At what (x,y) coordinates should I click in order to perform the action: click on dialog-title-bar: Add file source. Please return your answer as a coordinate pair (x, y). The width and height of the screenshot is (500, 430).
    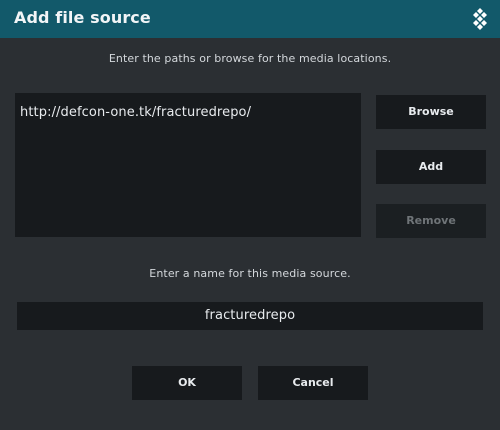
    Looking at the image, I should click on (250, 19).